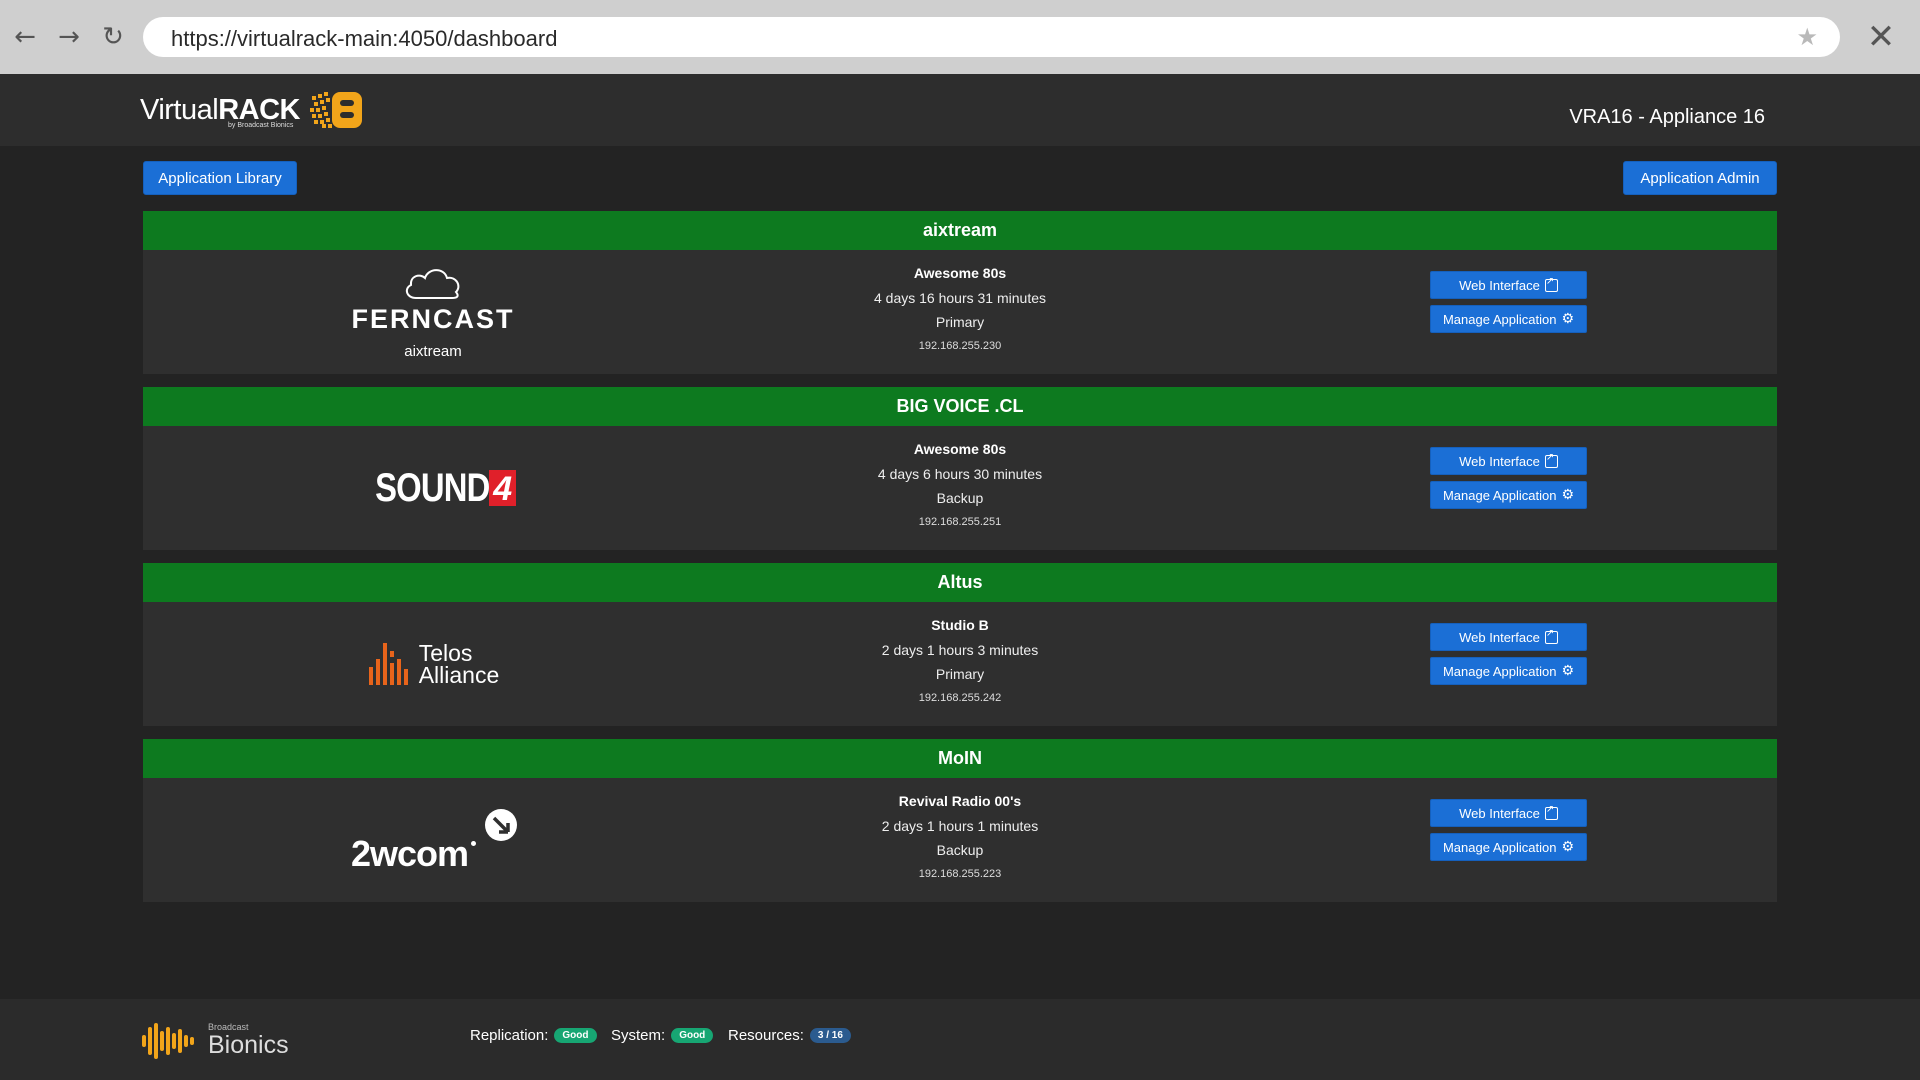 This screenshot has width=1920, height=1080. I want to click on 2wcom-logo: 2wcom, so click(433, 840).